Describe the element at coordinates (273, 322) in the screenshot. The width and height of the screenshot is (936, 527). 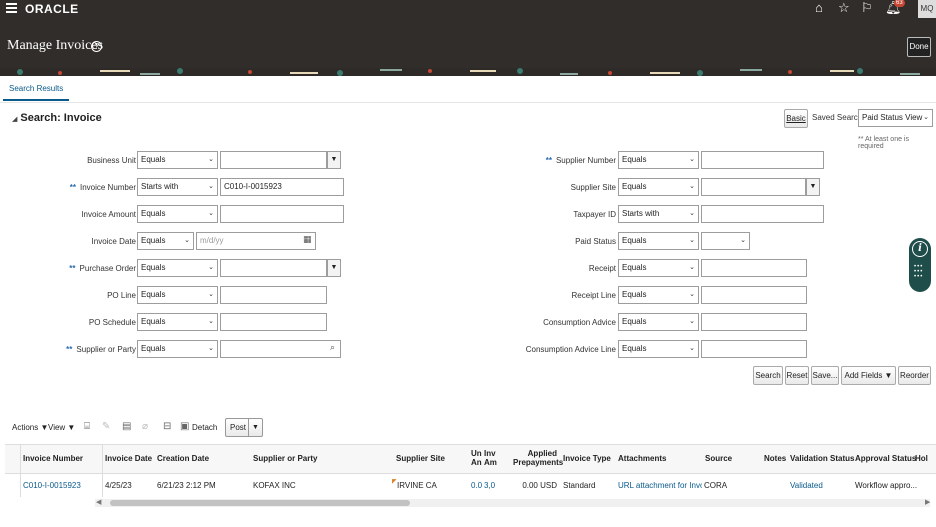
I see `po-schedule-input` at that location.